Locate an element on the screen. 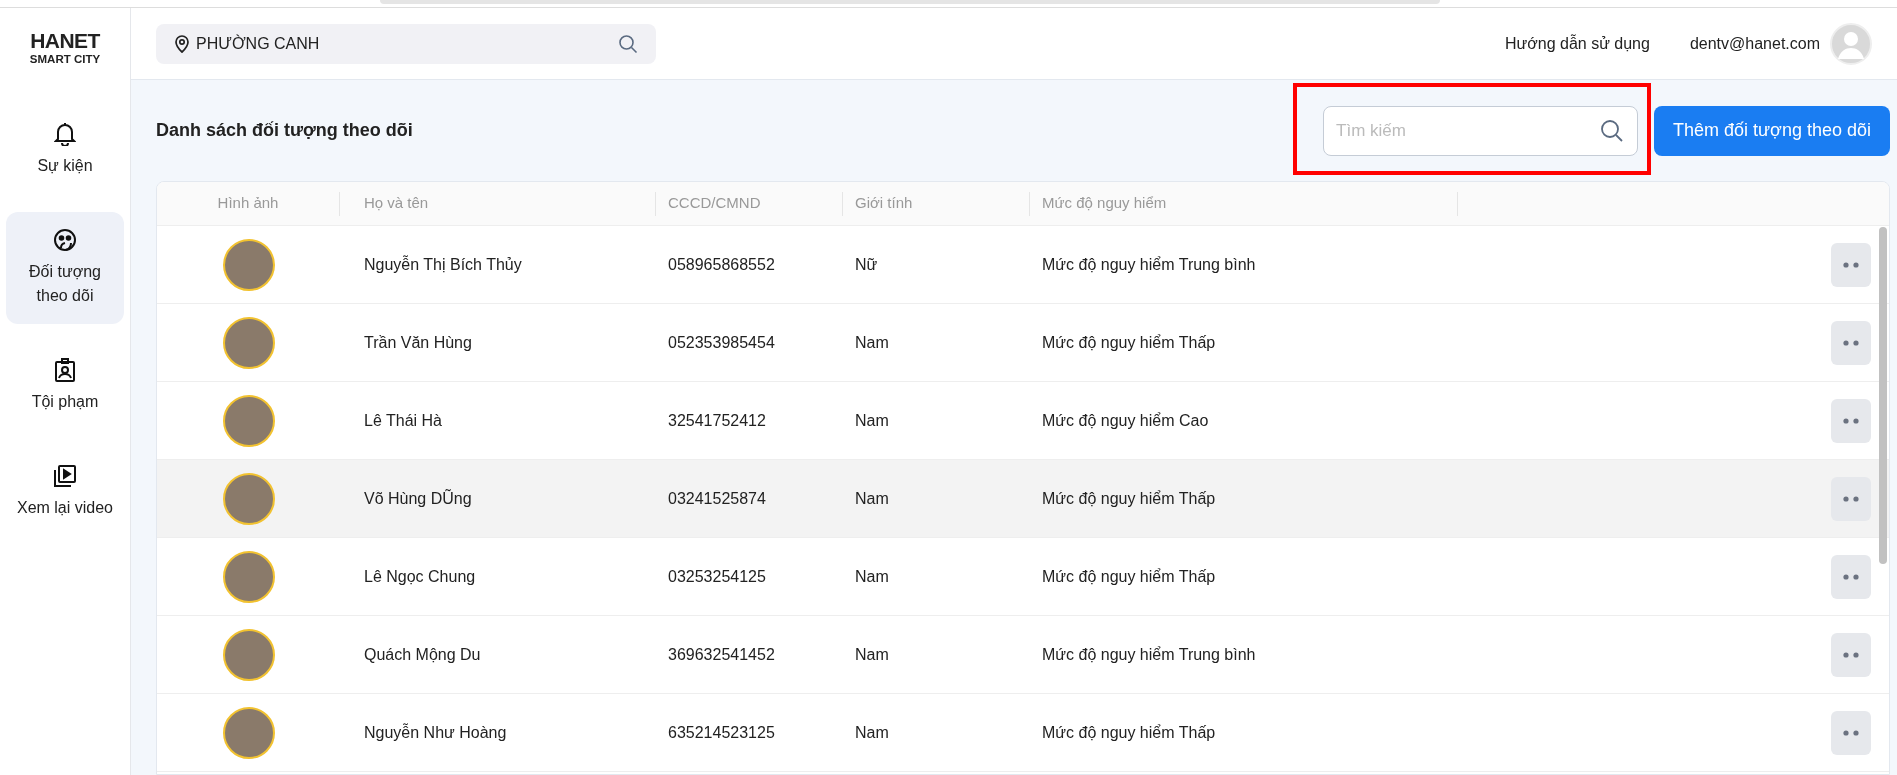 The image size is (1897, 775). id-number: 32541752412 is located at coordinates (717, 420).